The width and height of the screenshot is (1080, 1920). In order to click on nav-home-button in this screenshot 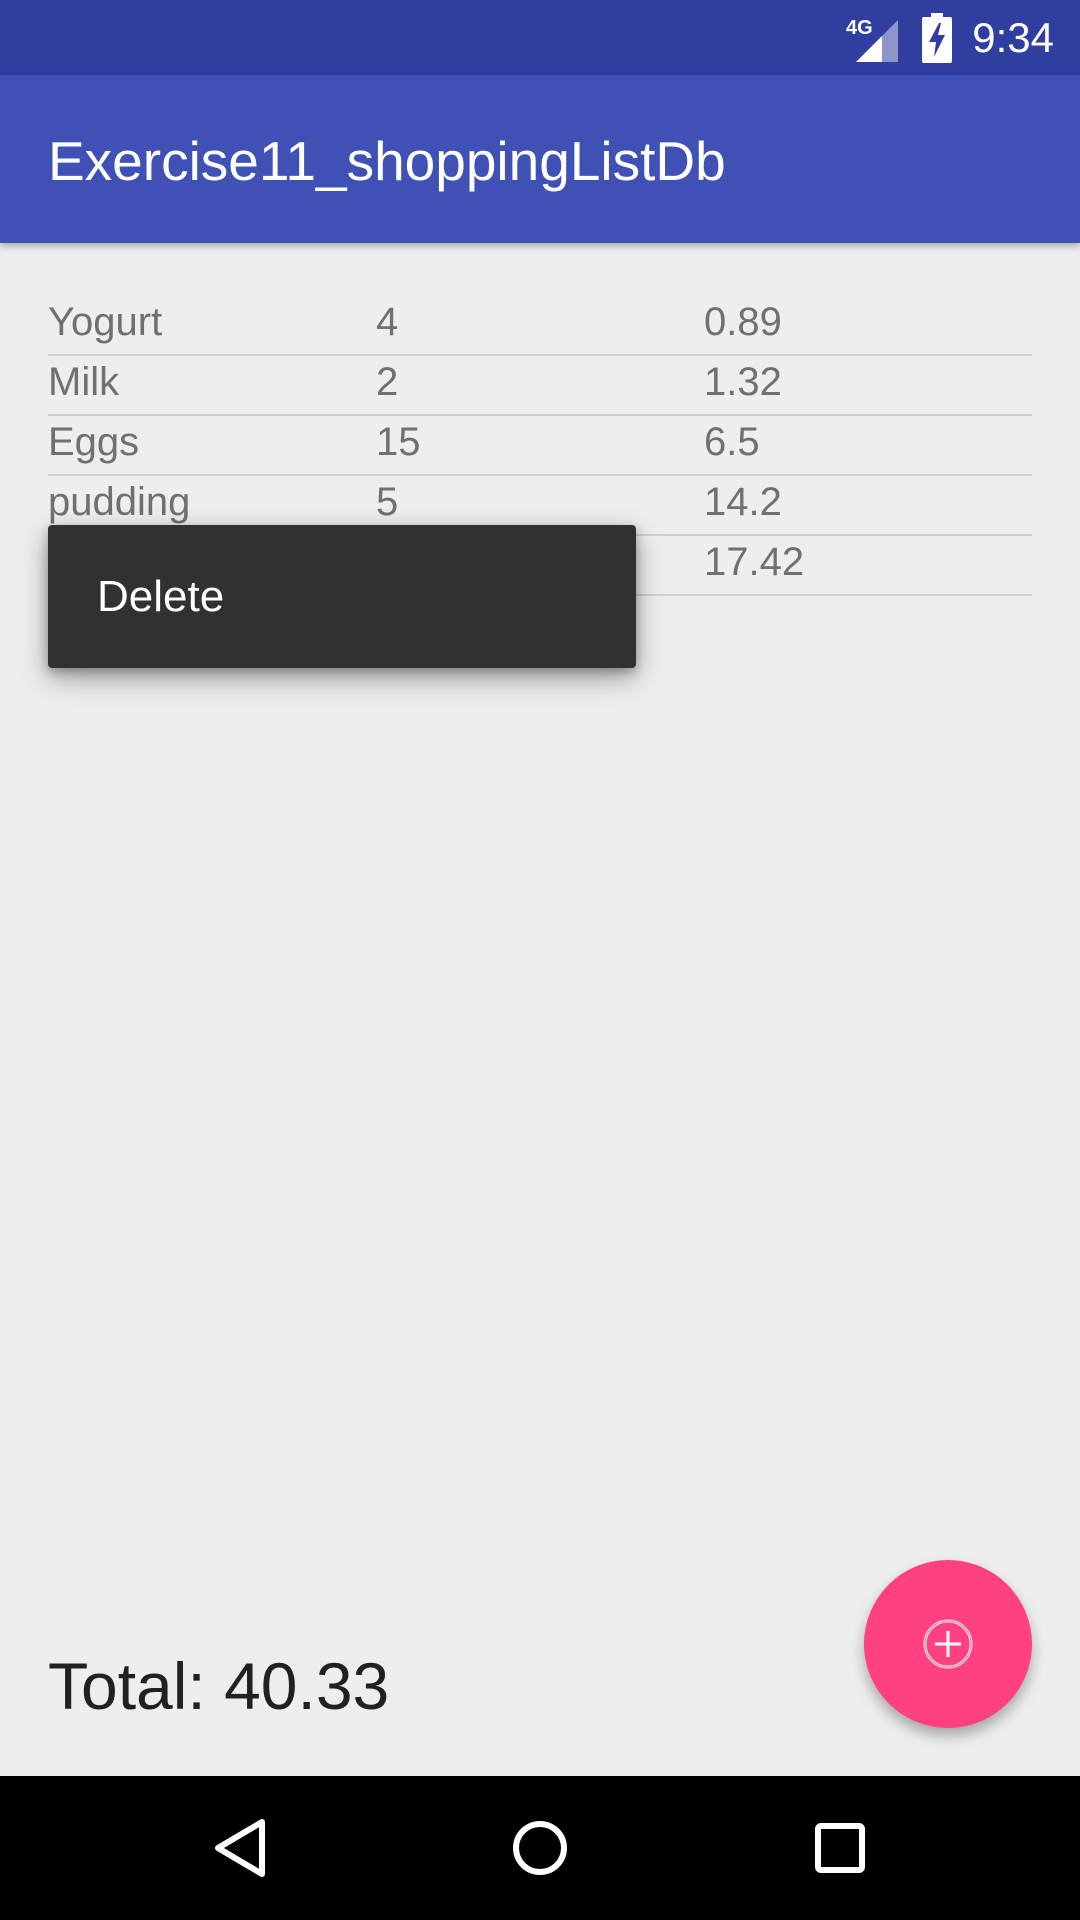, I will do `click(540, 1848)`.